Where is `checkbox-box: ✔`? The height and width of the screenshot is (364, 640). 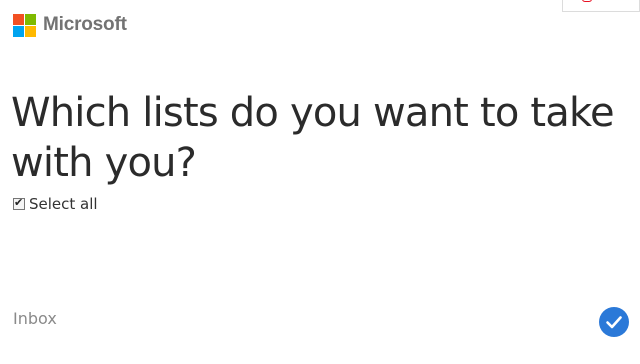
checkbox-box: ✔ is located at coordinates (19, 203).